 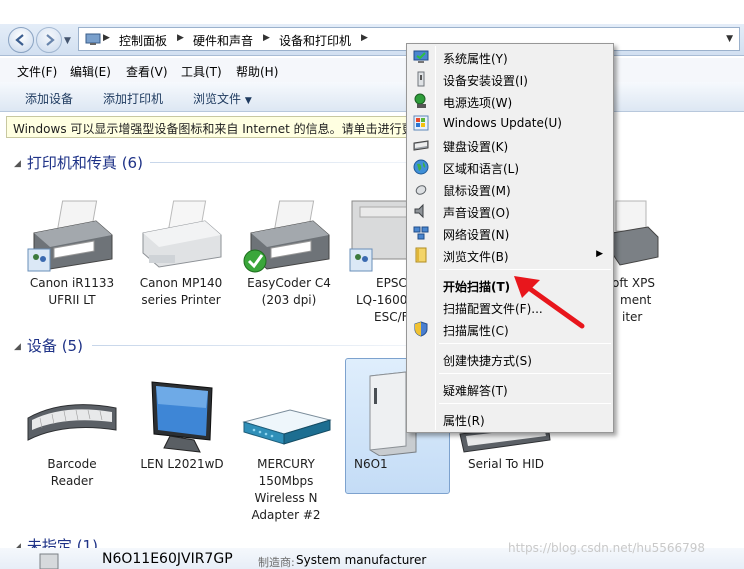 What do you see at coordinates (181, 300) in the screenshot?
I see `printer-name-line2: series Printer` at bounding box center [181, 300].